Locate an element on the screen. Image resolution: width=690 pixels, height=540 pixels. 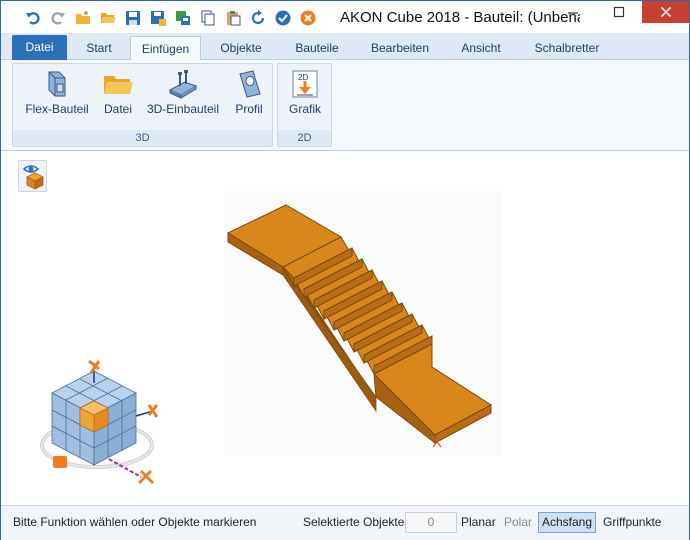
minimize-icon is located at coordinates (573, 13).